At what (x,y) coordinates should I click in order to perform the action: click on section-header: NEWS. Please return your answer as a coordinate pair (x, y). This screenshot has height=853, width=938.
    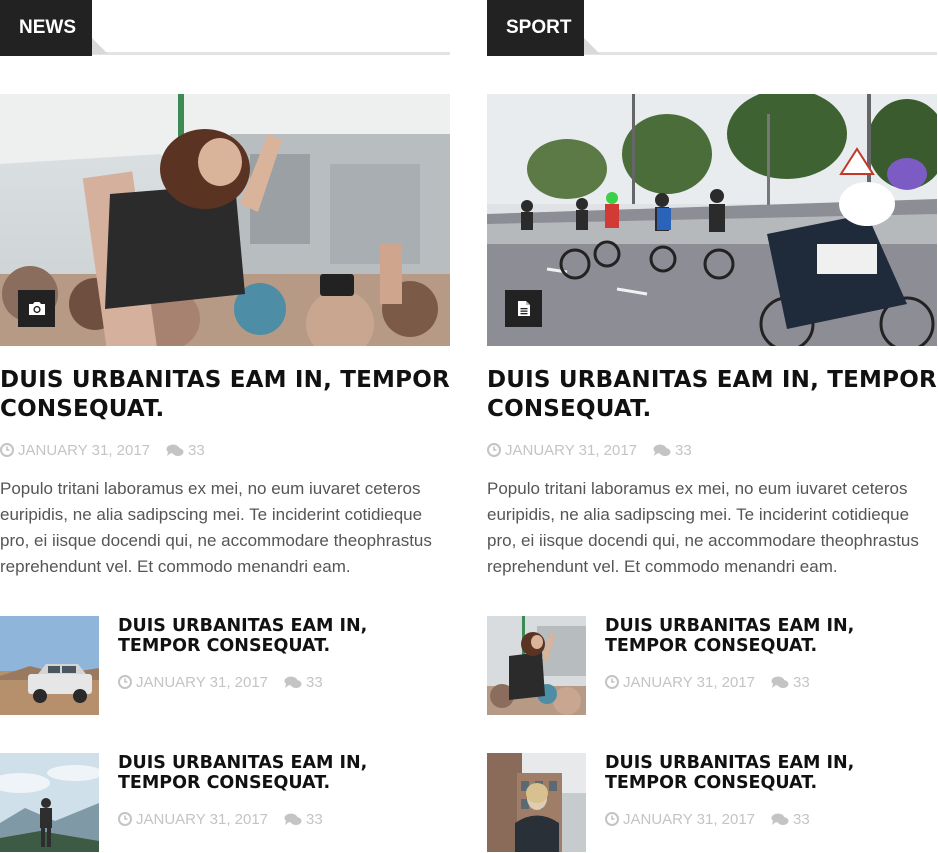
    Looking at the image, I should click on (225, 28).